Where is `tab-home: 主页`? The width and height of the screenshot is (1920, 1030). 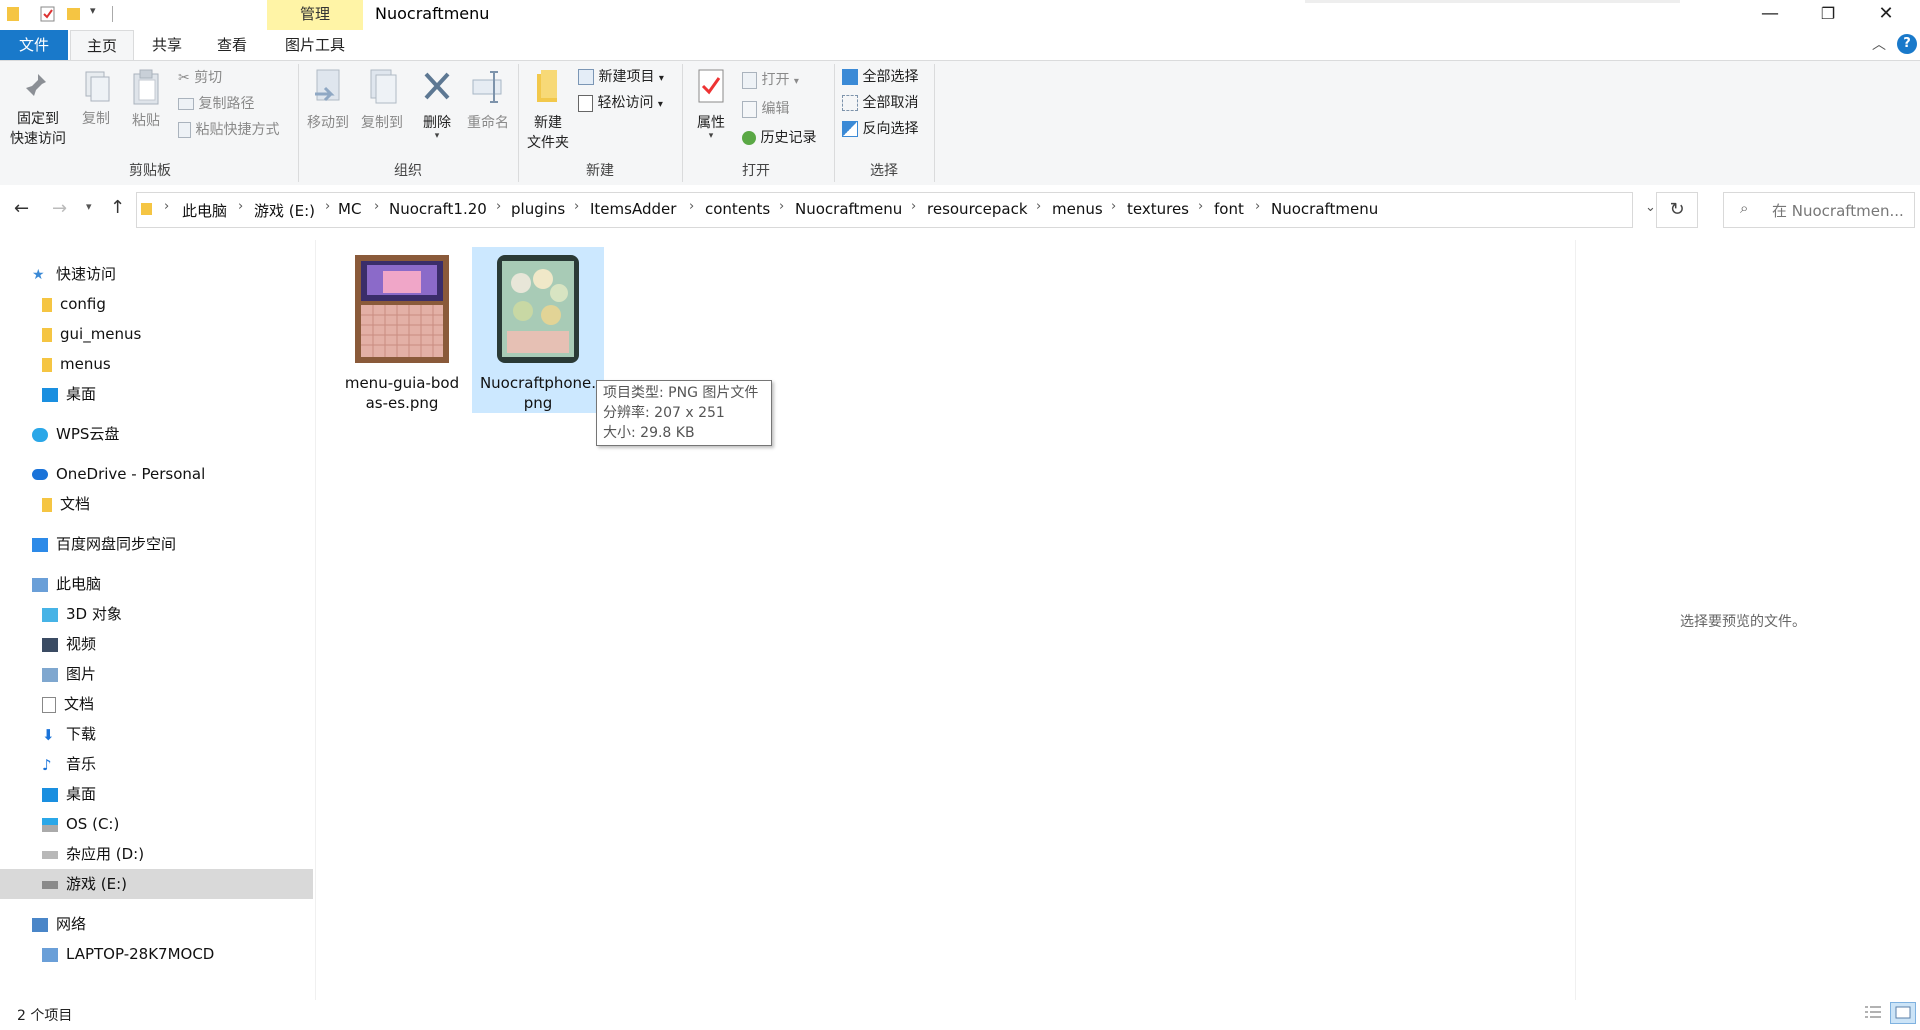
tab-home: 主页 is located at coordinates (102, 45).